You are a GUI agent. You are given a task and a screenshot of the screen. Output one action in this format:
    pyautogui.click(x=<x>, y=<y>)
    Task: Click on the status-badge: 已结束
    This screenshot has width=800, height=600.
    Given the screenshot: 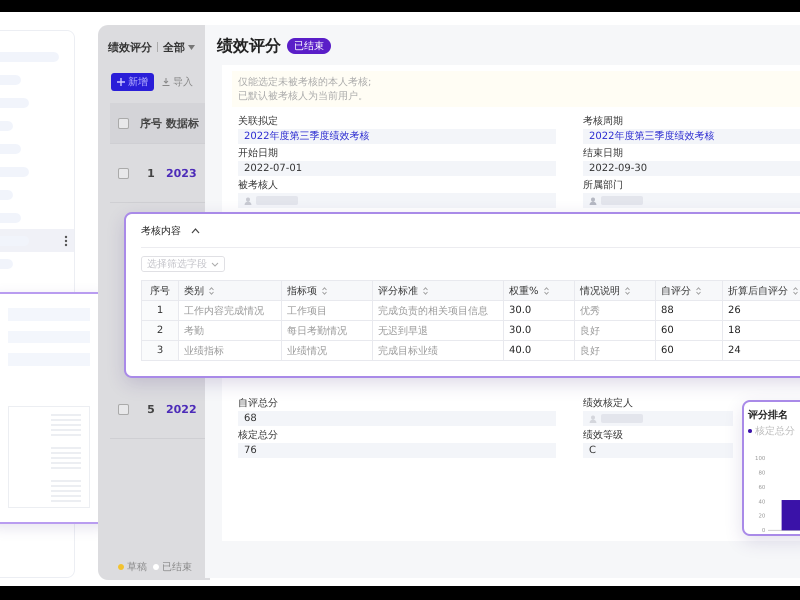 What is the action you would take?
    pyautogui.click(x=309, y=46)
    